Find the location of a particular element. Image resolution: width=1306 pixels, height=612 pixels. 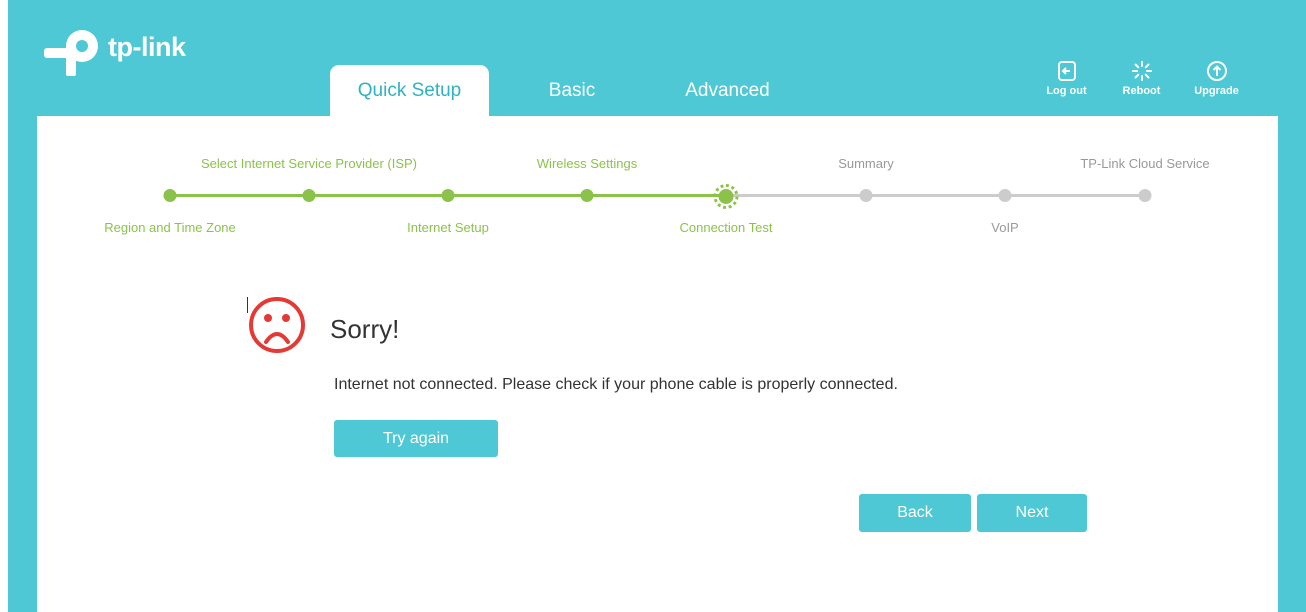

upgrade-button: Upgrade is located at coordinates (1216, 78).